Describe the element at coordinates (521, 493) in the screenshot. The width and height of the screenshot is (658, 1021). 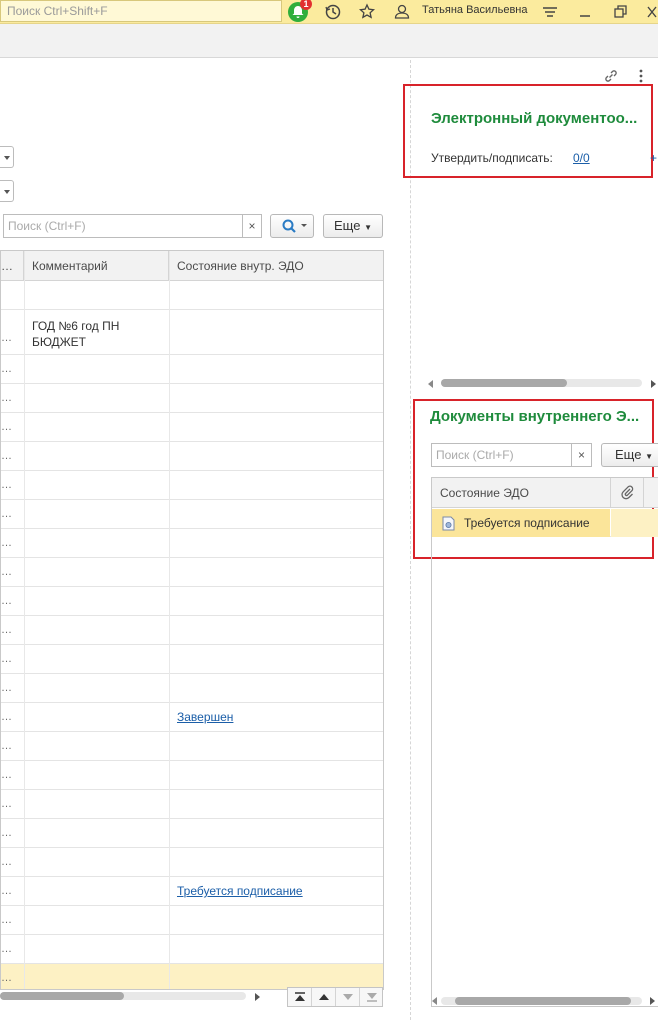
I see `column-header-edo-state: Состояние ЭДО` at that location.